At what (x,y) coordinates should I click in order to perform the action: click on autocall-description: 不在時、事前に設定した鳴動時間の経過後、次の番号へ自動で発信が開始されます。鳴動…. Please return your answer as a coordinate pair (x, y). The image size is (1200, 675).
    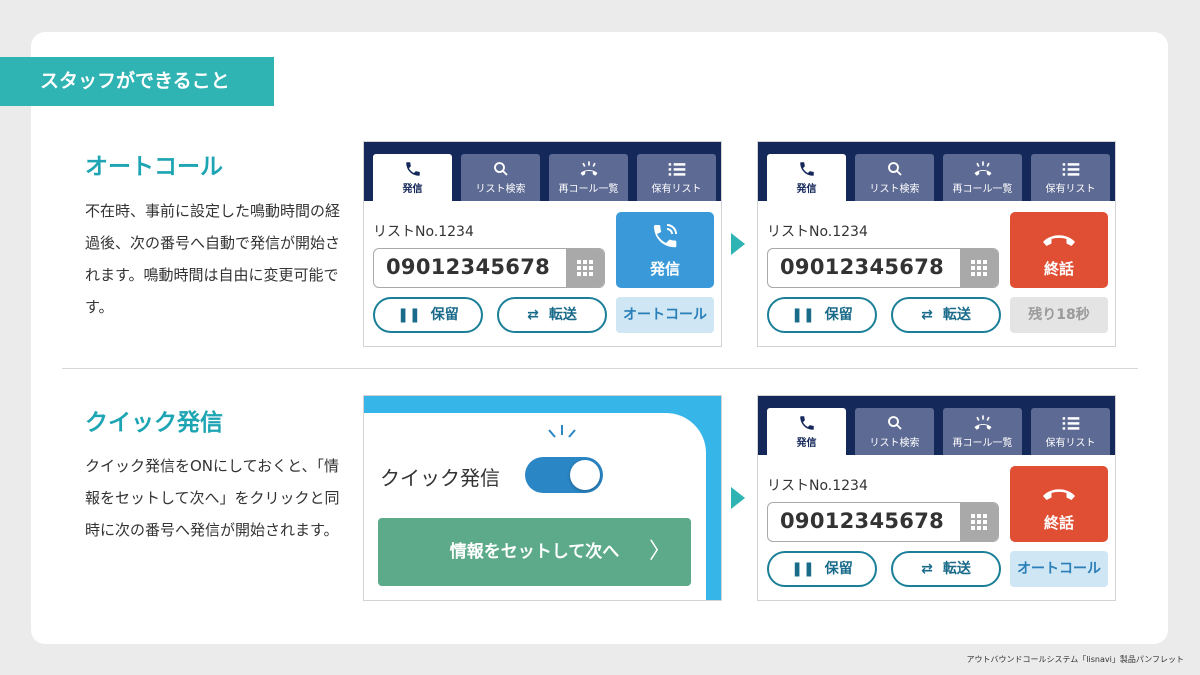
    Looking at the image, I should click on (213, 259).